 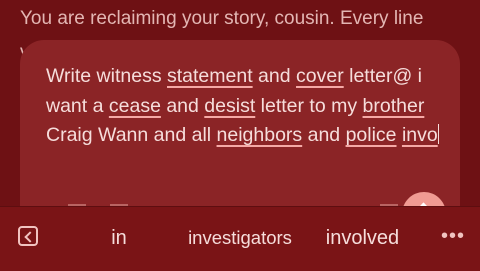 I want to click on text-segment: letter to my, so click(x=309, y=105).